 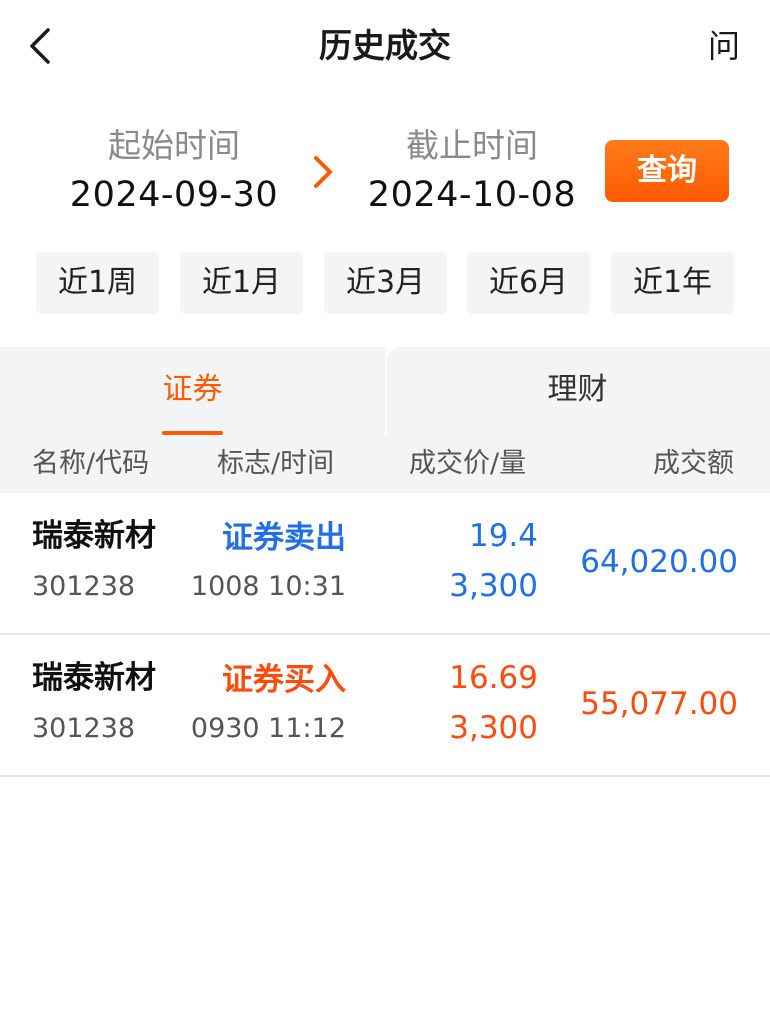 I want to click on end-date-caption: 截止时间, so click(x=472, y=145).